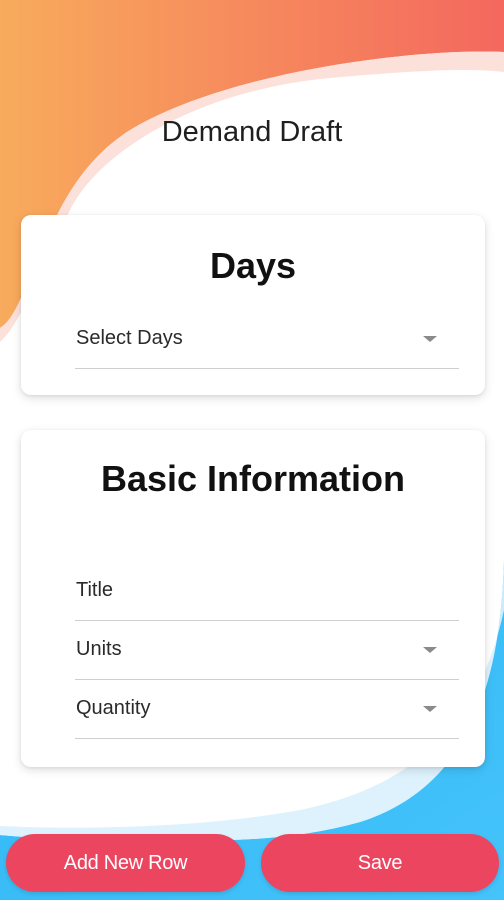 This screenshot has height=900, width=504. I want to click on quantity-dropdown: Quantity, so click(267, 710).